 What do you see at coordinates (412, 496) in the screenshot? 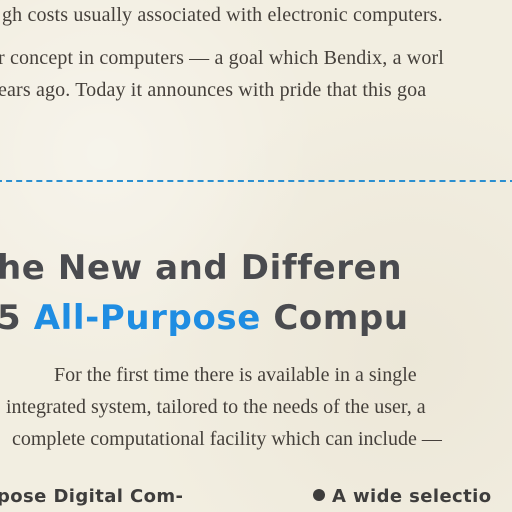
I see `bullet-right-text: A wide selectio` at bounding box center [412, 496].